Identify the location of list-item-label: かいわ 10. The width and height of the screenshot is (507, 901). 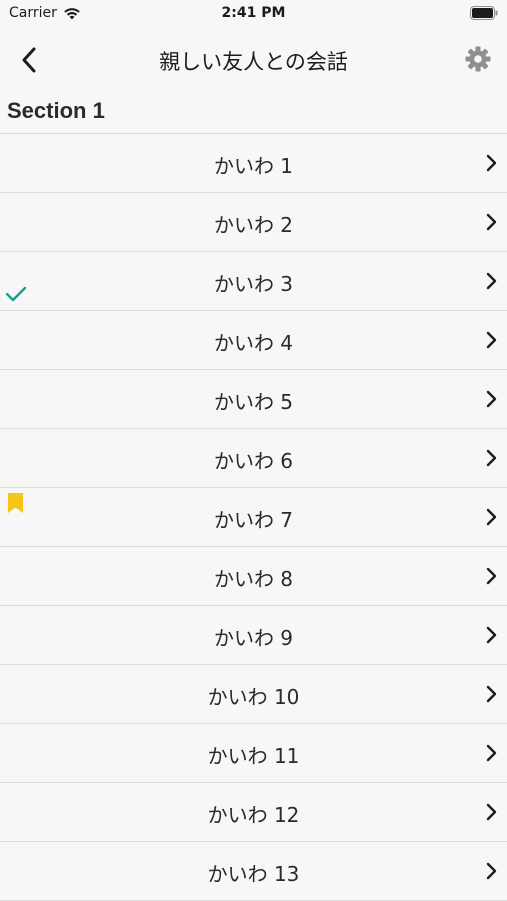
(253, 697).